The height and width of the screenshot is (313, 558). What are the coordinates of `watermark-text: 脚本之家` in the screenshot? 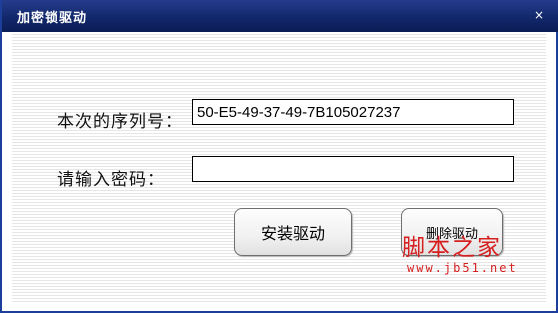 It's located at (452, 248).